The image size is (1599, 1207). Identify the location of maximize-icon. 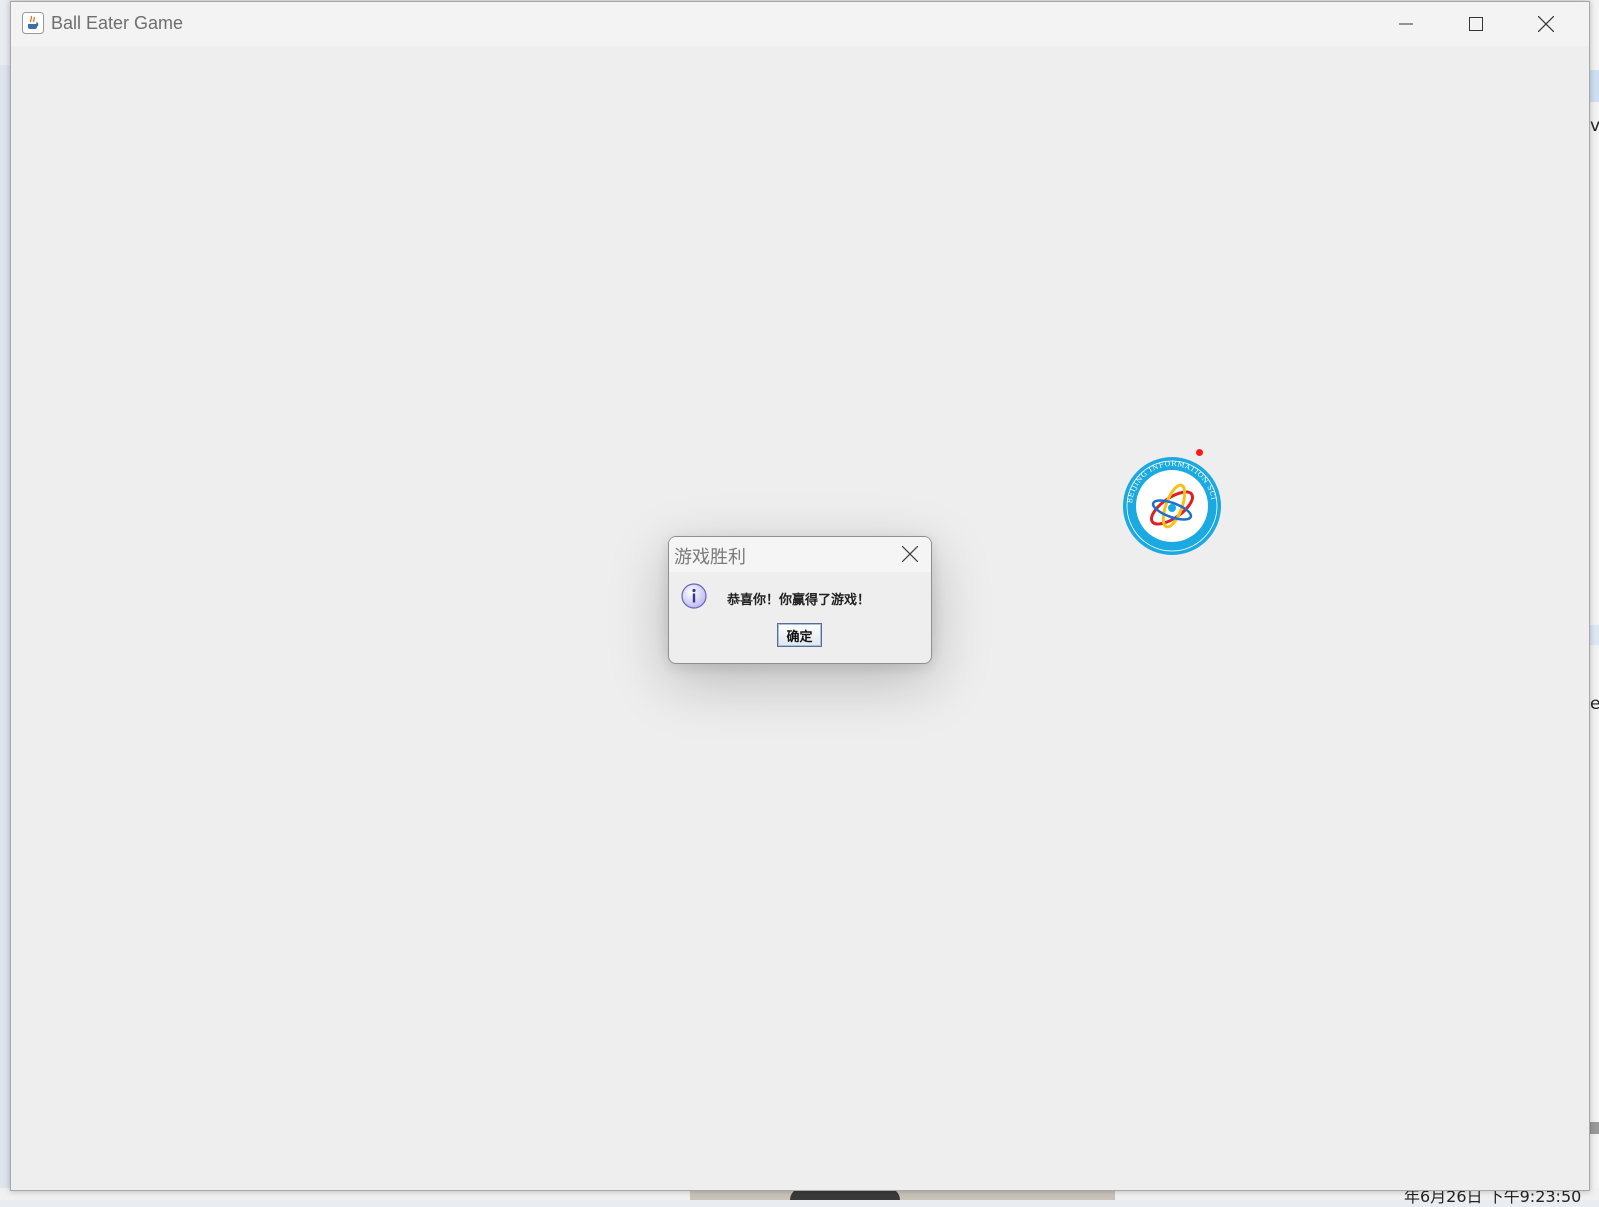
(1476, 24).